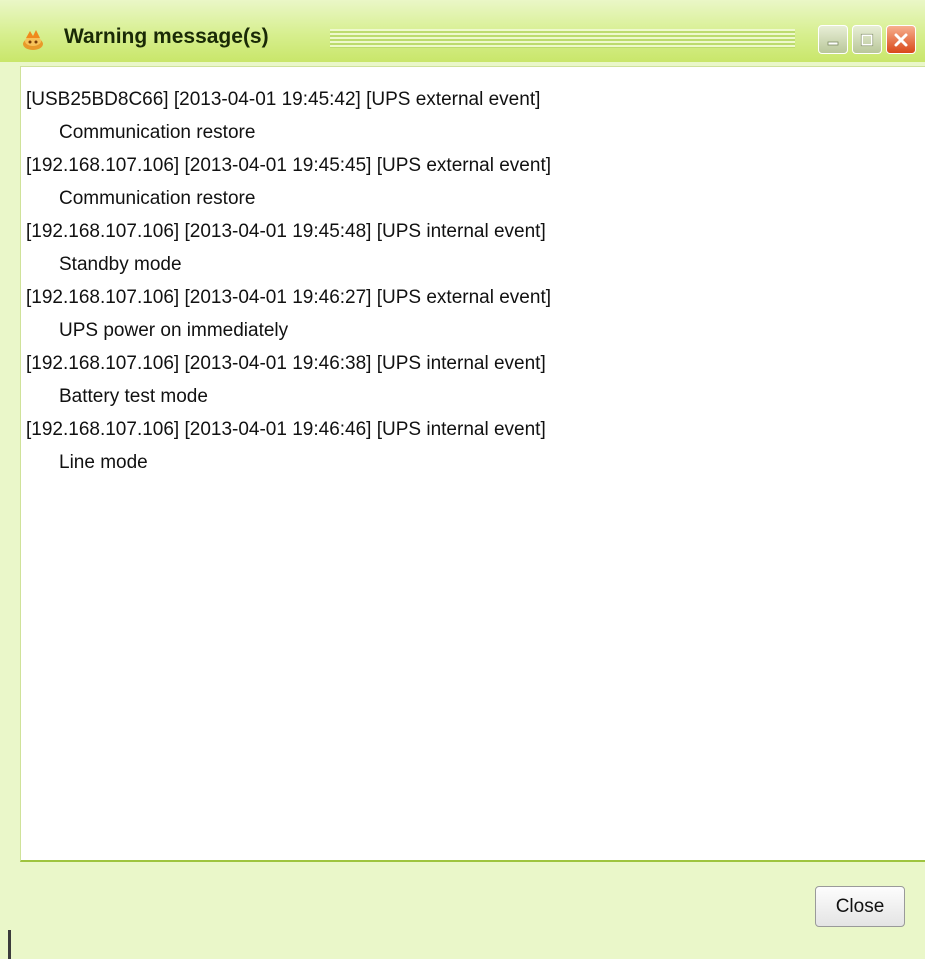 Image resolution: width=925 pixels, height=959 pixels. I want to click on maximize-button, so click(867, 39).